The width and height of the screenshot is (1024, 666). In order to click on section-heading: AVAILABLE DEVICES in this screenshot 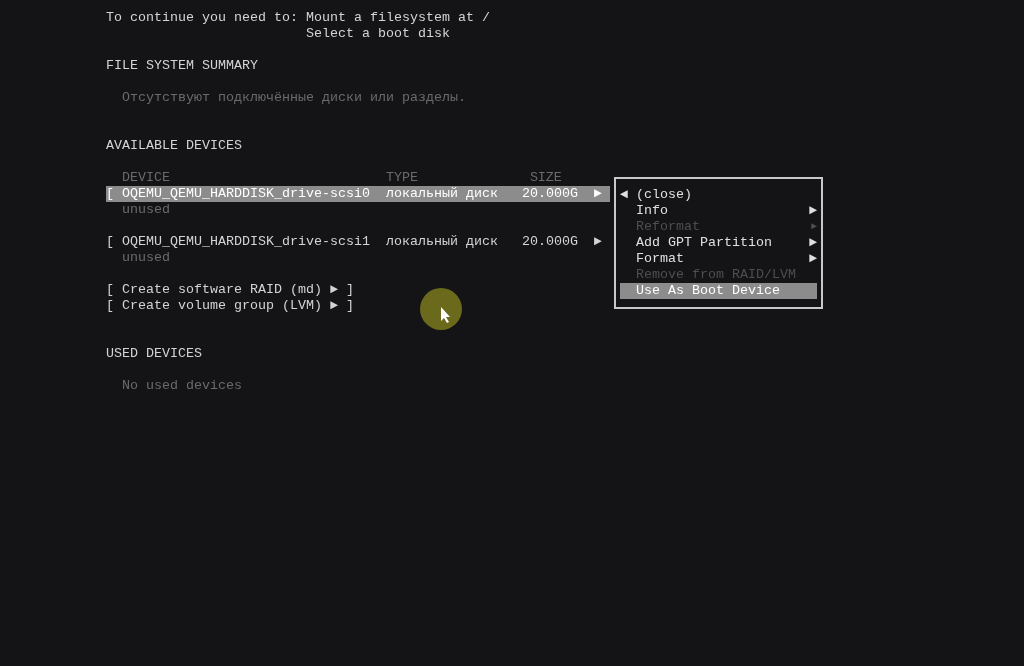, I will do `click(174, 146)`.